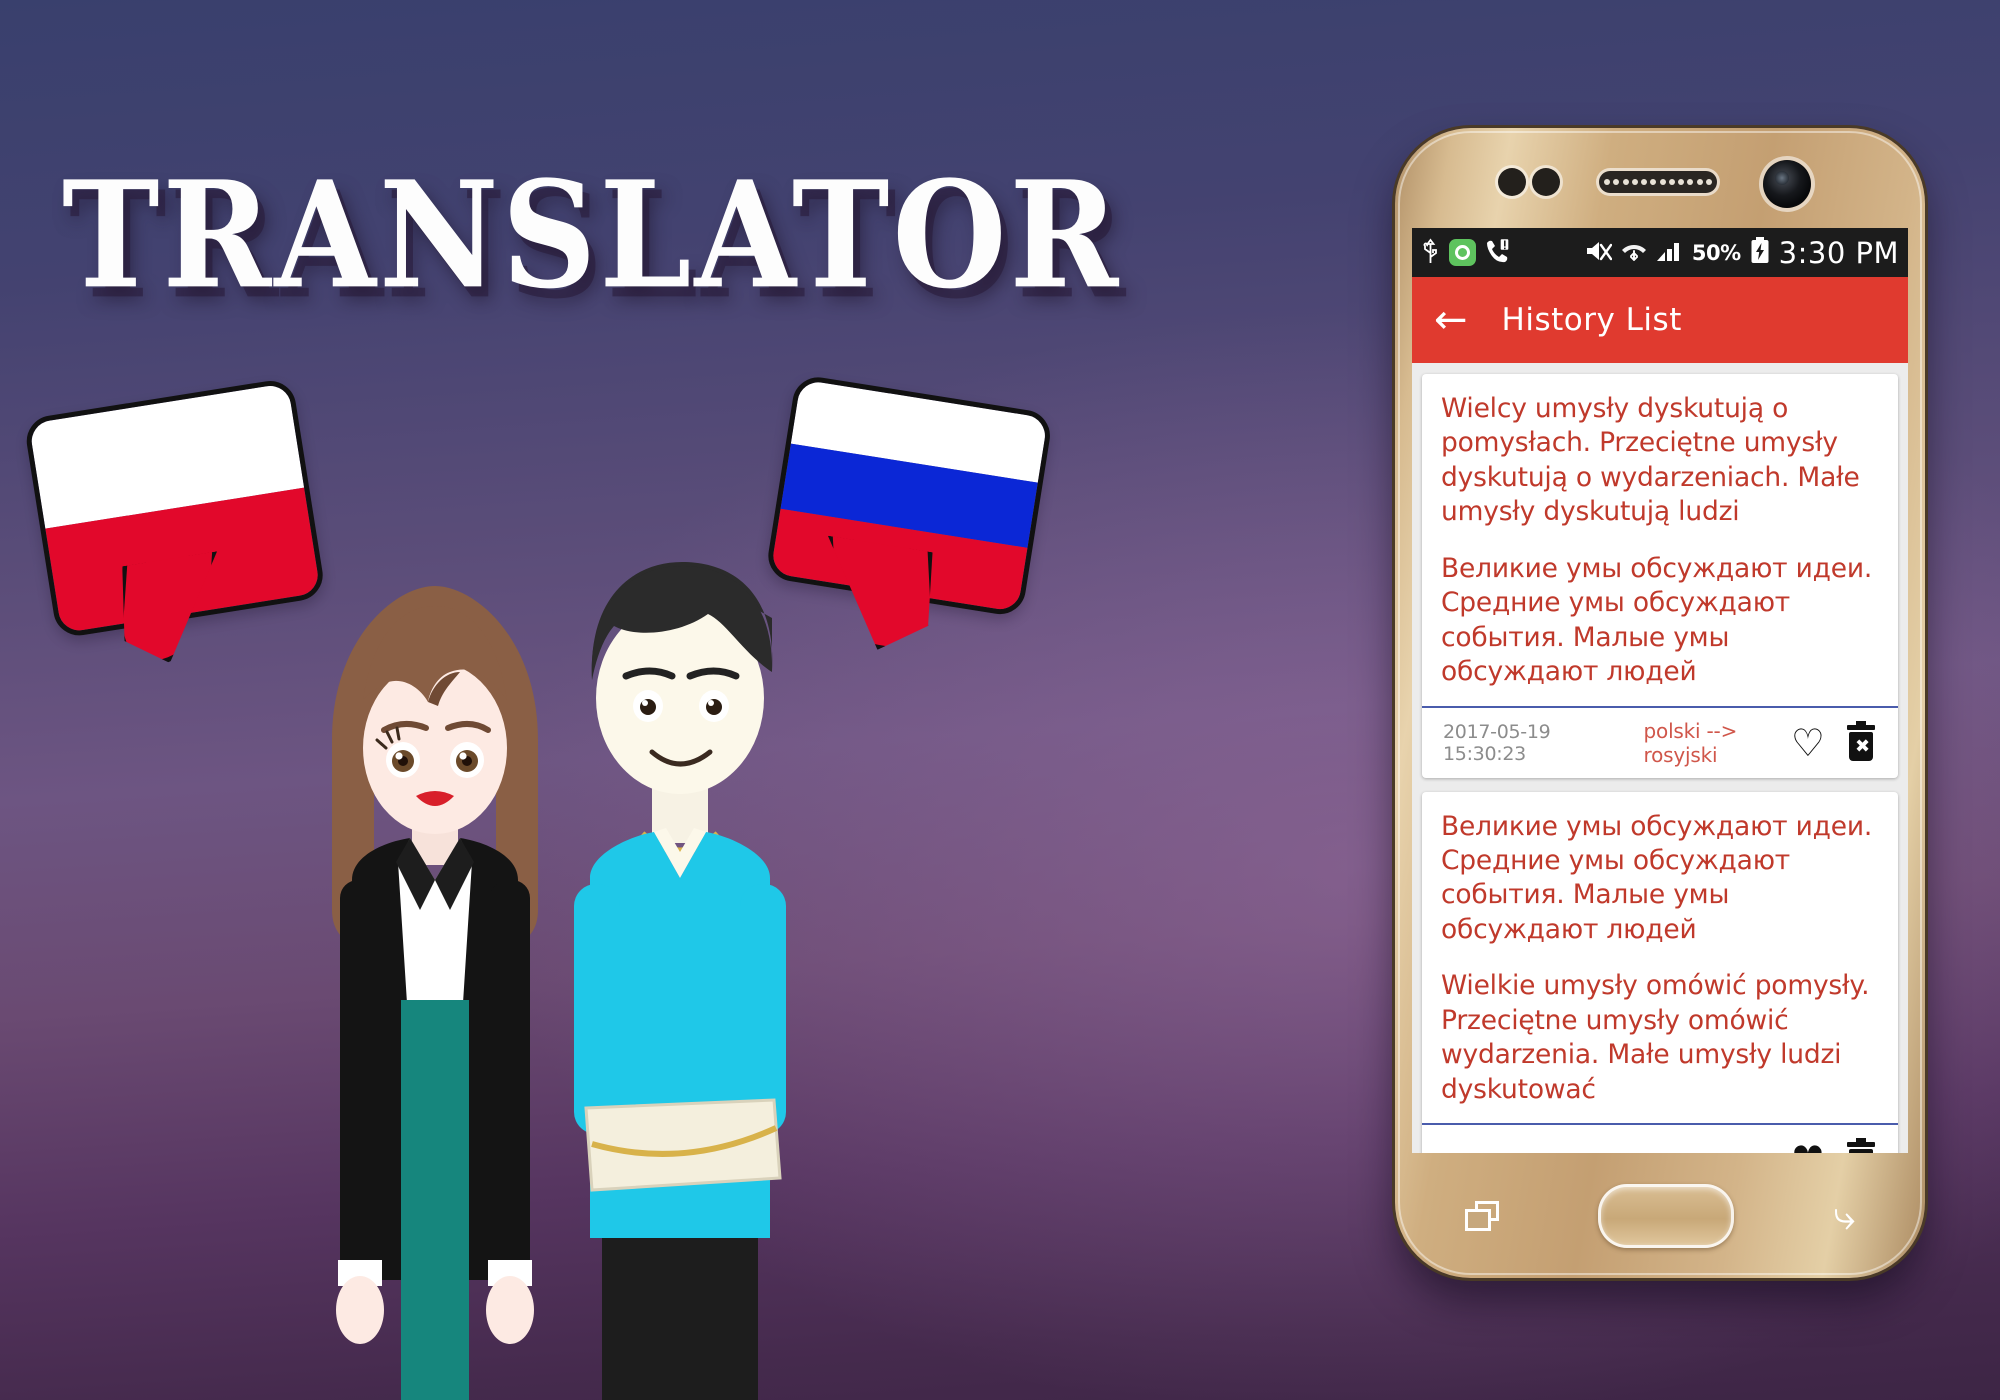 This screenshot has height=1400, width=2000. I want to click on page-title: TRANSLATOR, so click(592, 235).